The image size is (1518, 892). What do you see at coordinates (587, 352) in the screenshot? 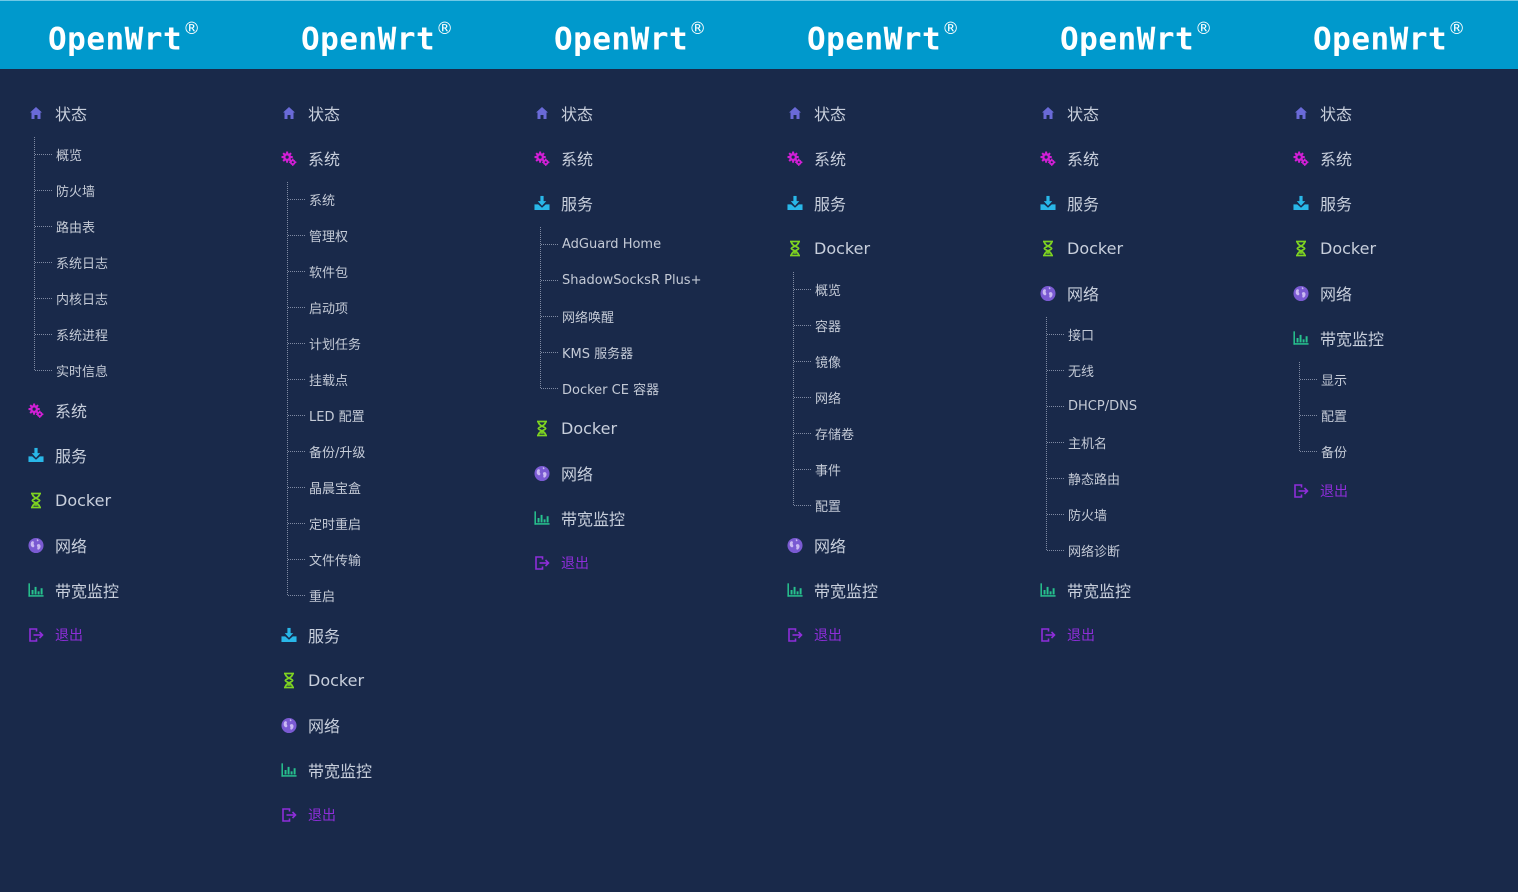
I see `submenu-item: KMS 服务器` at bounding box center [587, 352].